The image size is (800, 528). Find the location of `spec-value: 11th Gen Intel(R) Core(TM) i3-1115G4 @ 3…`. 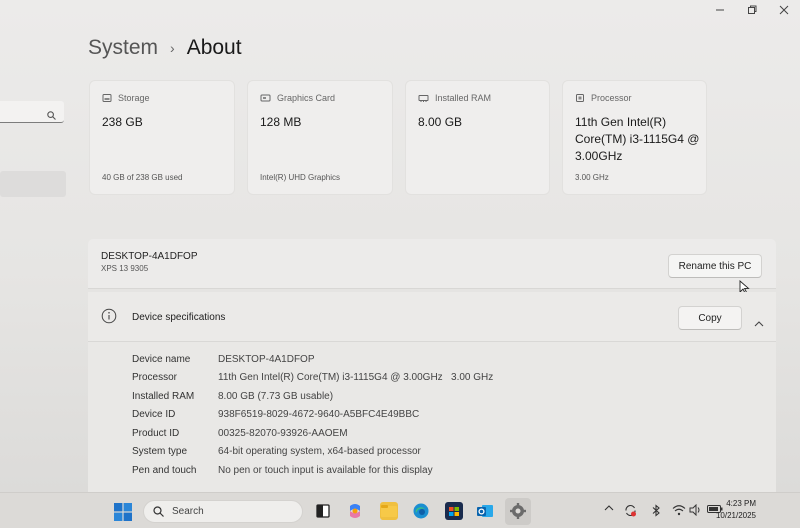

spec-value: 11th Gen Intel(R) Core(TM) i3-1115G4 @ 3… is located at coordinates (356, 378).